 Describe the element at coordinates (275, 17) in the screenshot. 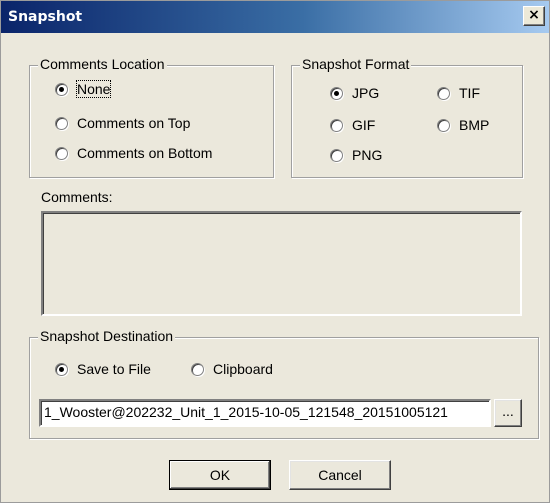

I see `title-bar: Snapshot ×` at that location.